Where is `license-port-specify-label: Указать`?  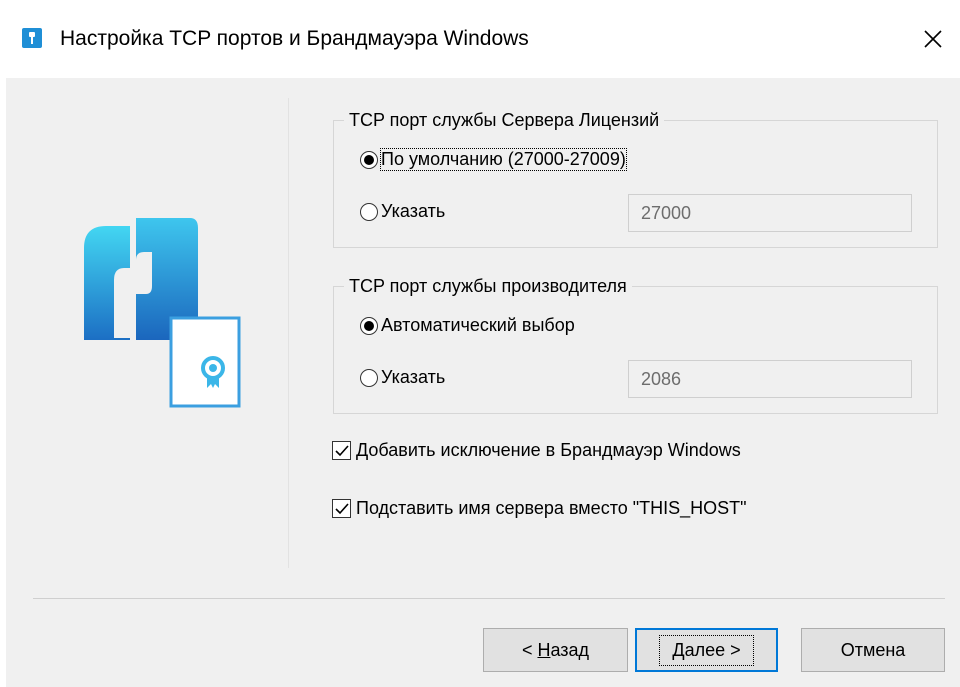
license-port-specify-label: Указать is located at coordinates (413, 211).